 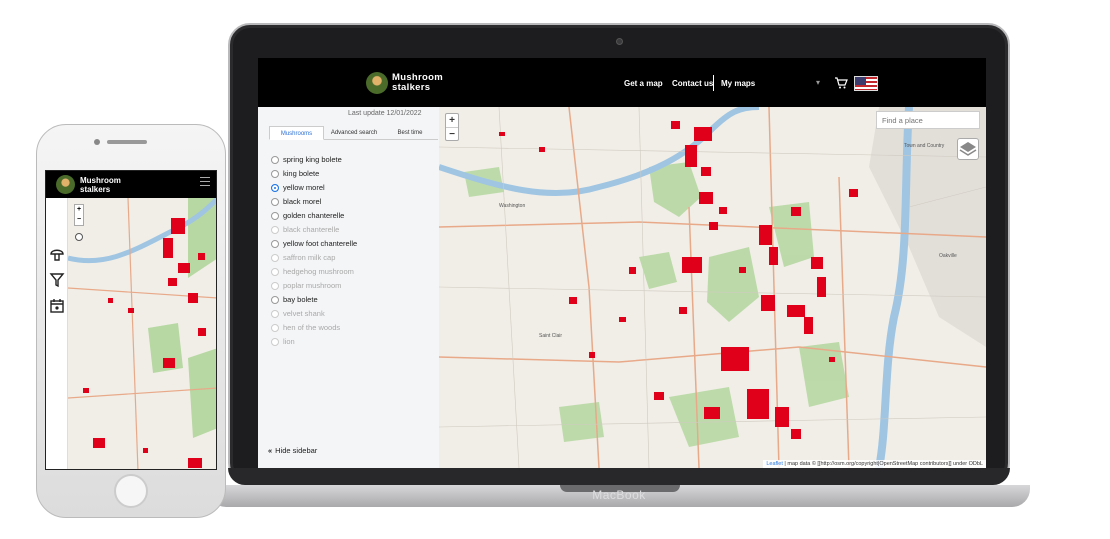 I want to click on mushroom-option: spring king bolete, so click(x=306, y=160).